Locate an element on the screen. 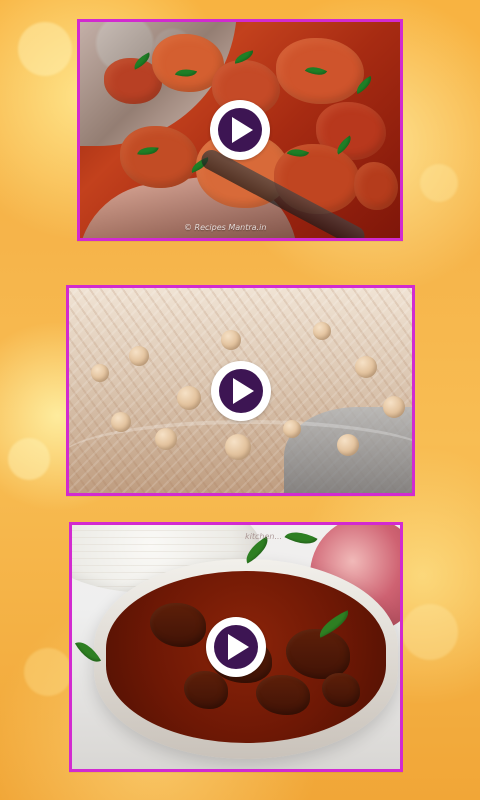  play-button-mutton-curry is located at coordinates (236, 647).